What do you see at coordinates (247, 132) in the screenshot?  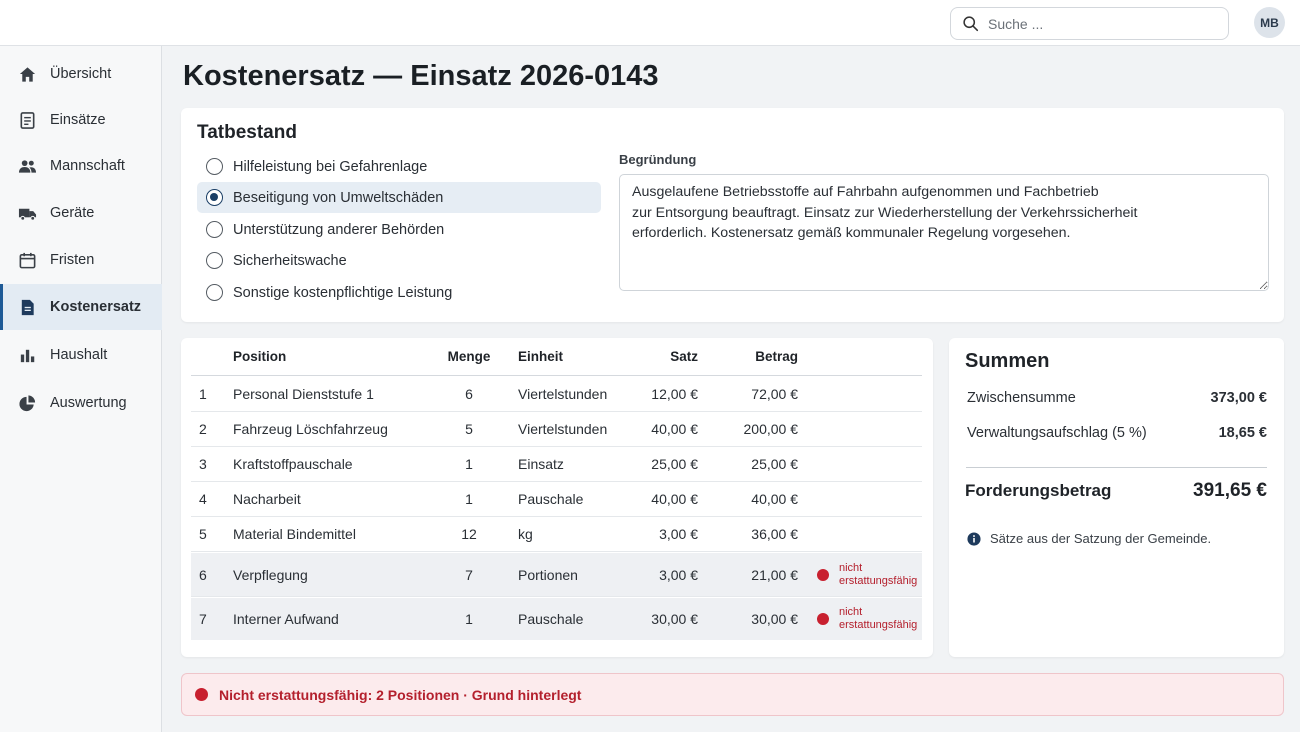 I see `section-title: Tatbestand` at bounding box center [247, 132].